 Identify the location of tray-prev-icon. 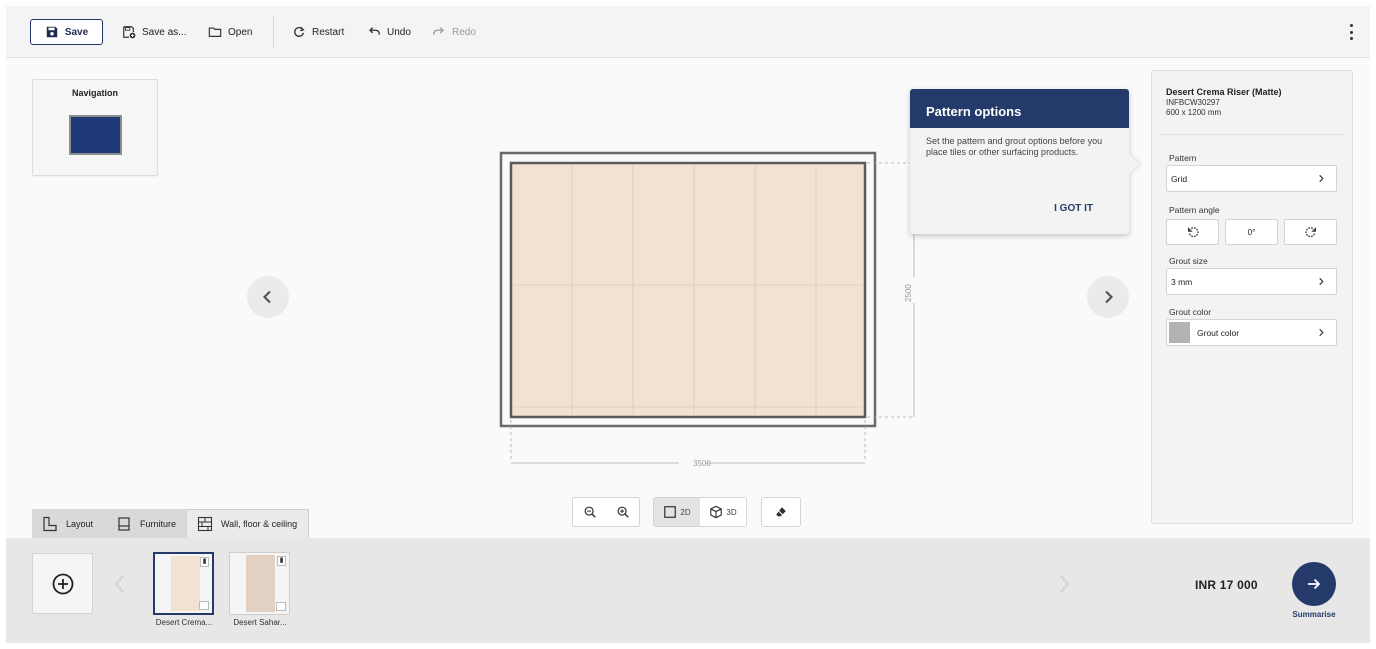
(120, 584).